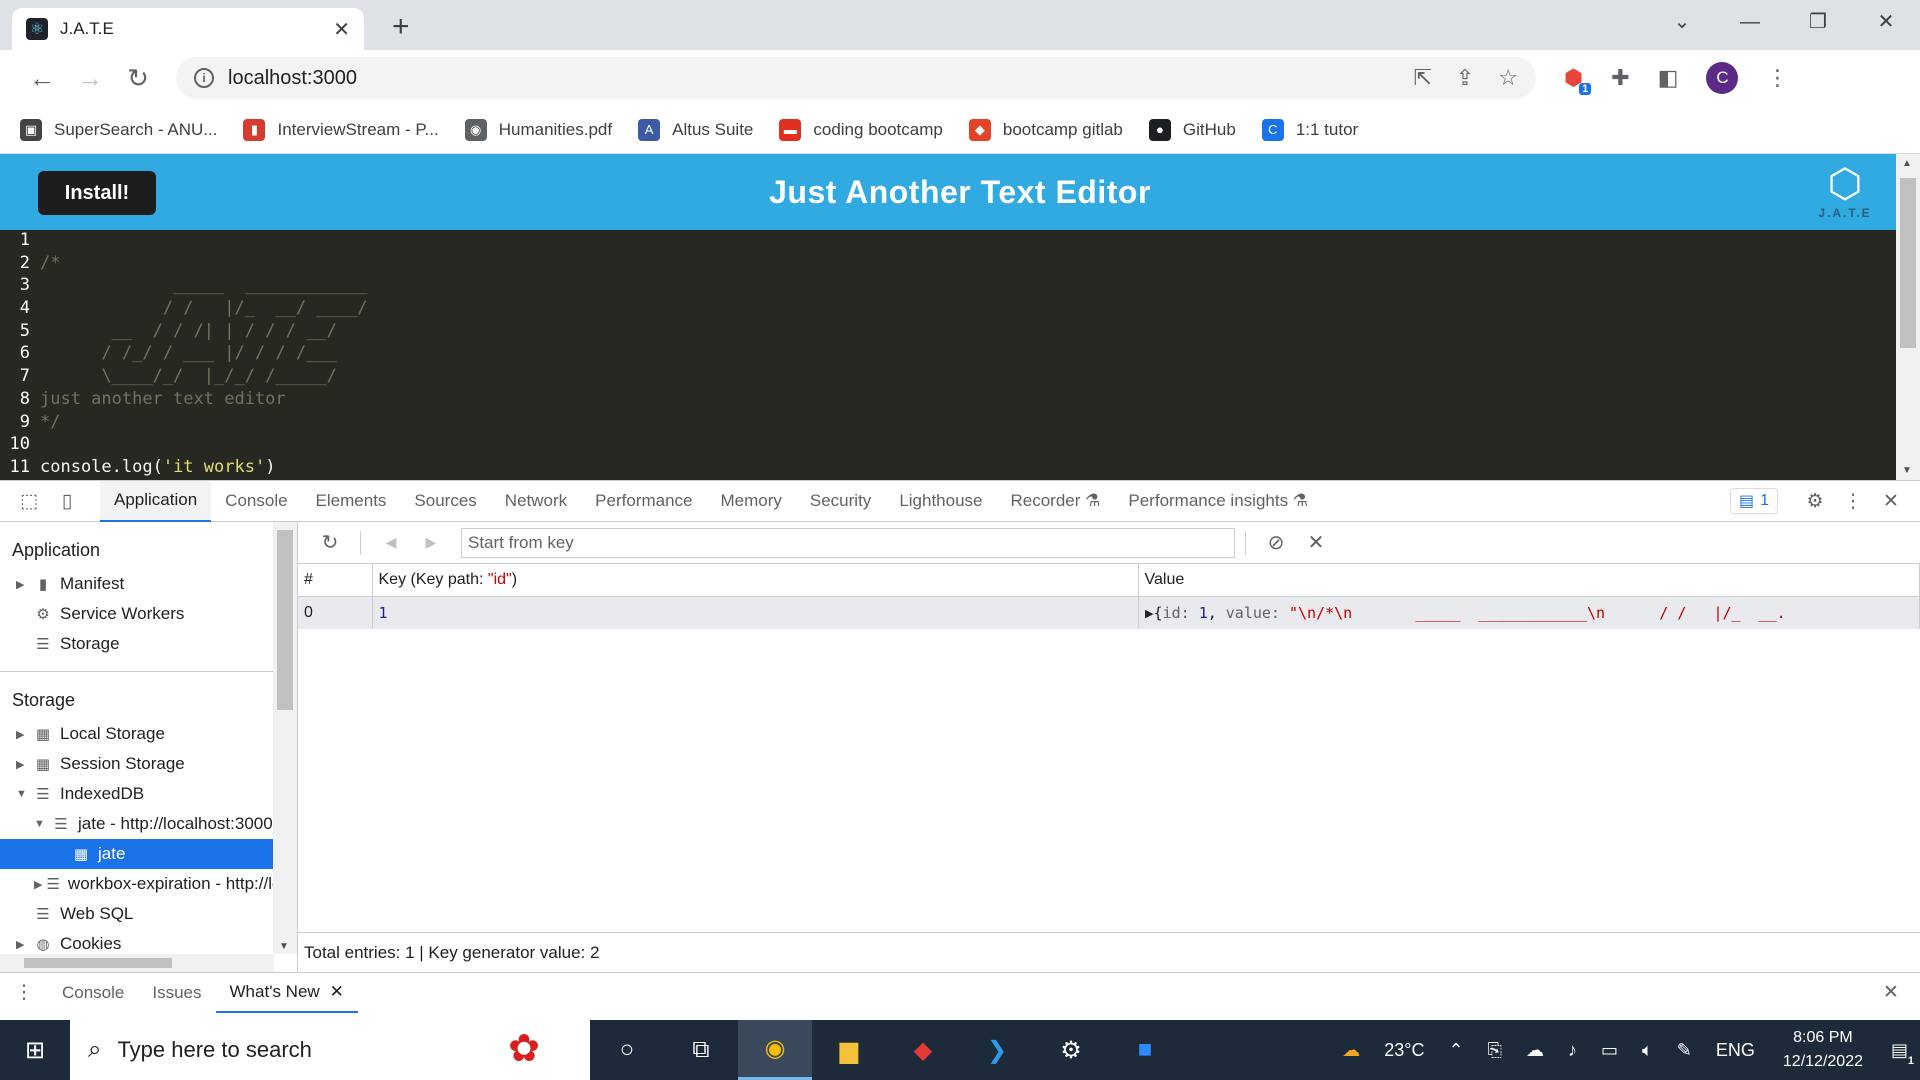  I want to click on devtools-tab: Elements, so click(351, 501).